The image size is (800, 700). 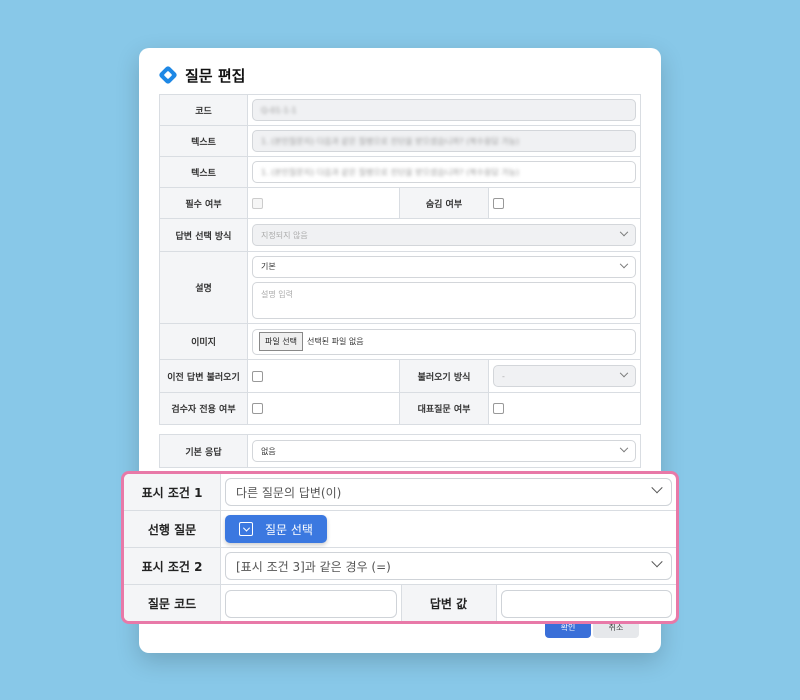 What do you see at coordinates (444, 110) in the screenshot?
I see `code-input: Q-01-1-1` at bounding box center [444, 110].